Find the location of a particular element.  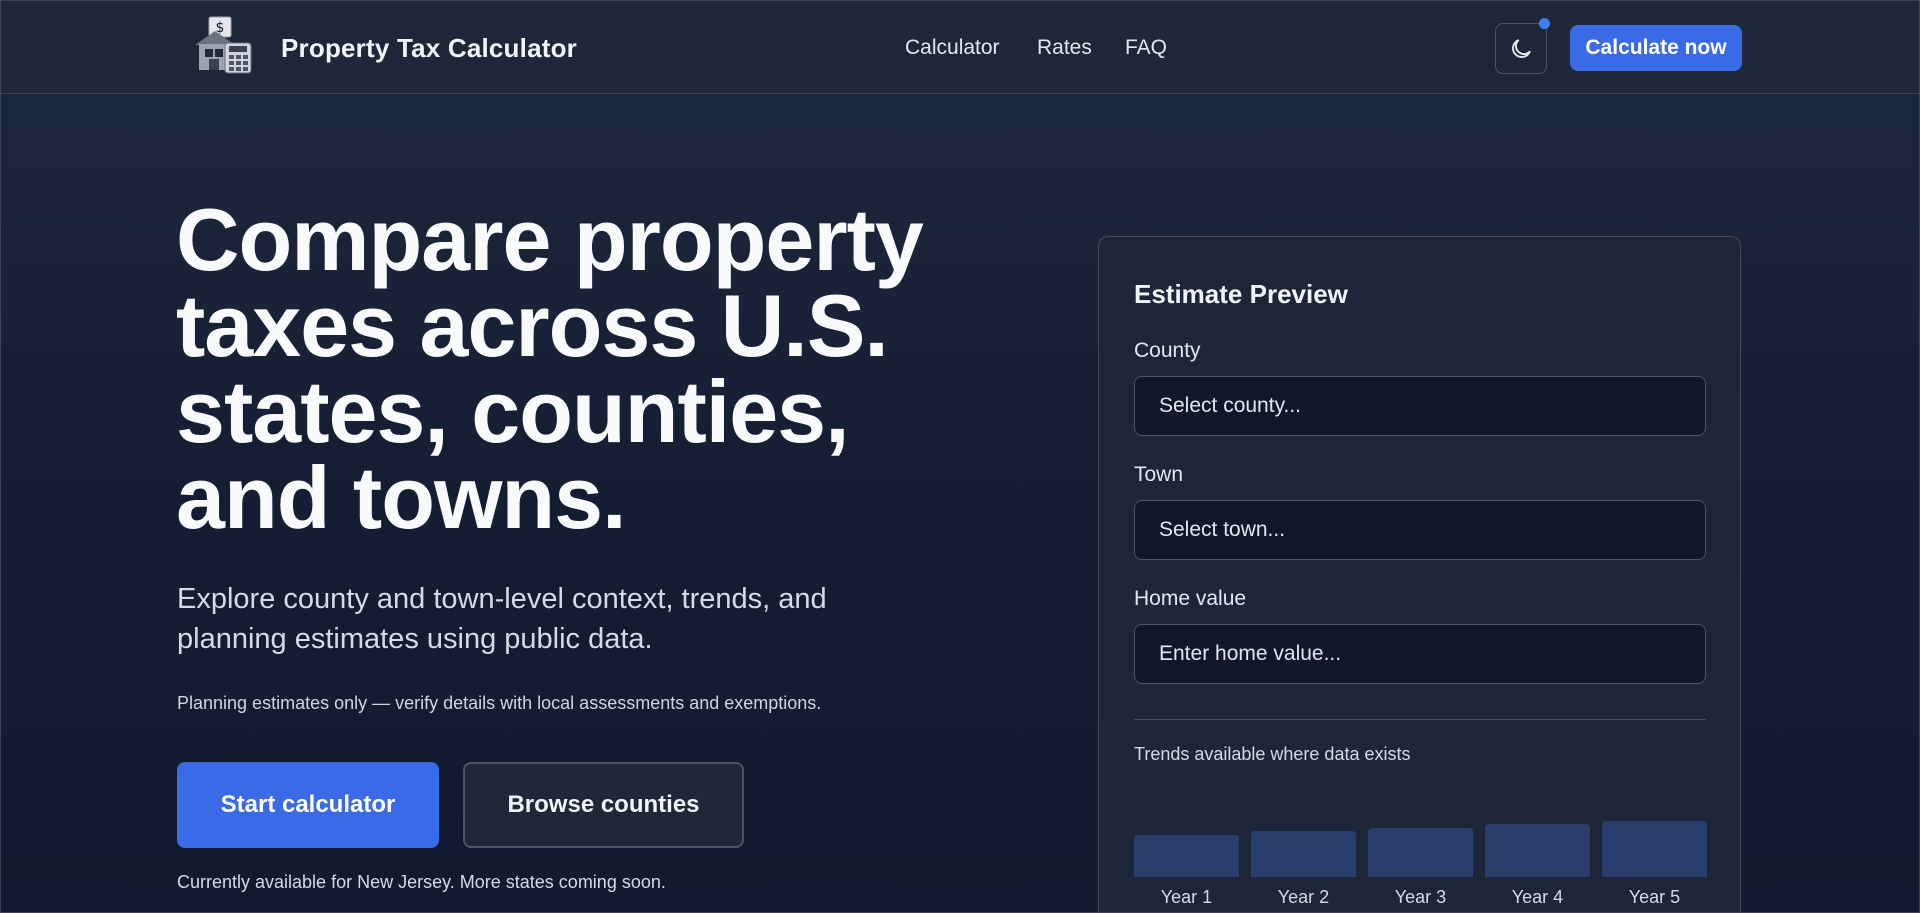

card-title: Estimate Preview is located at coordinates (1241, 294).